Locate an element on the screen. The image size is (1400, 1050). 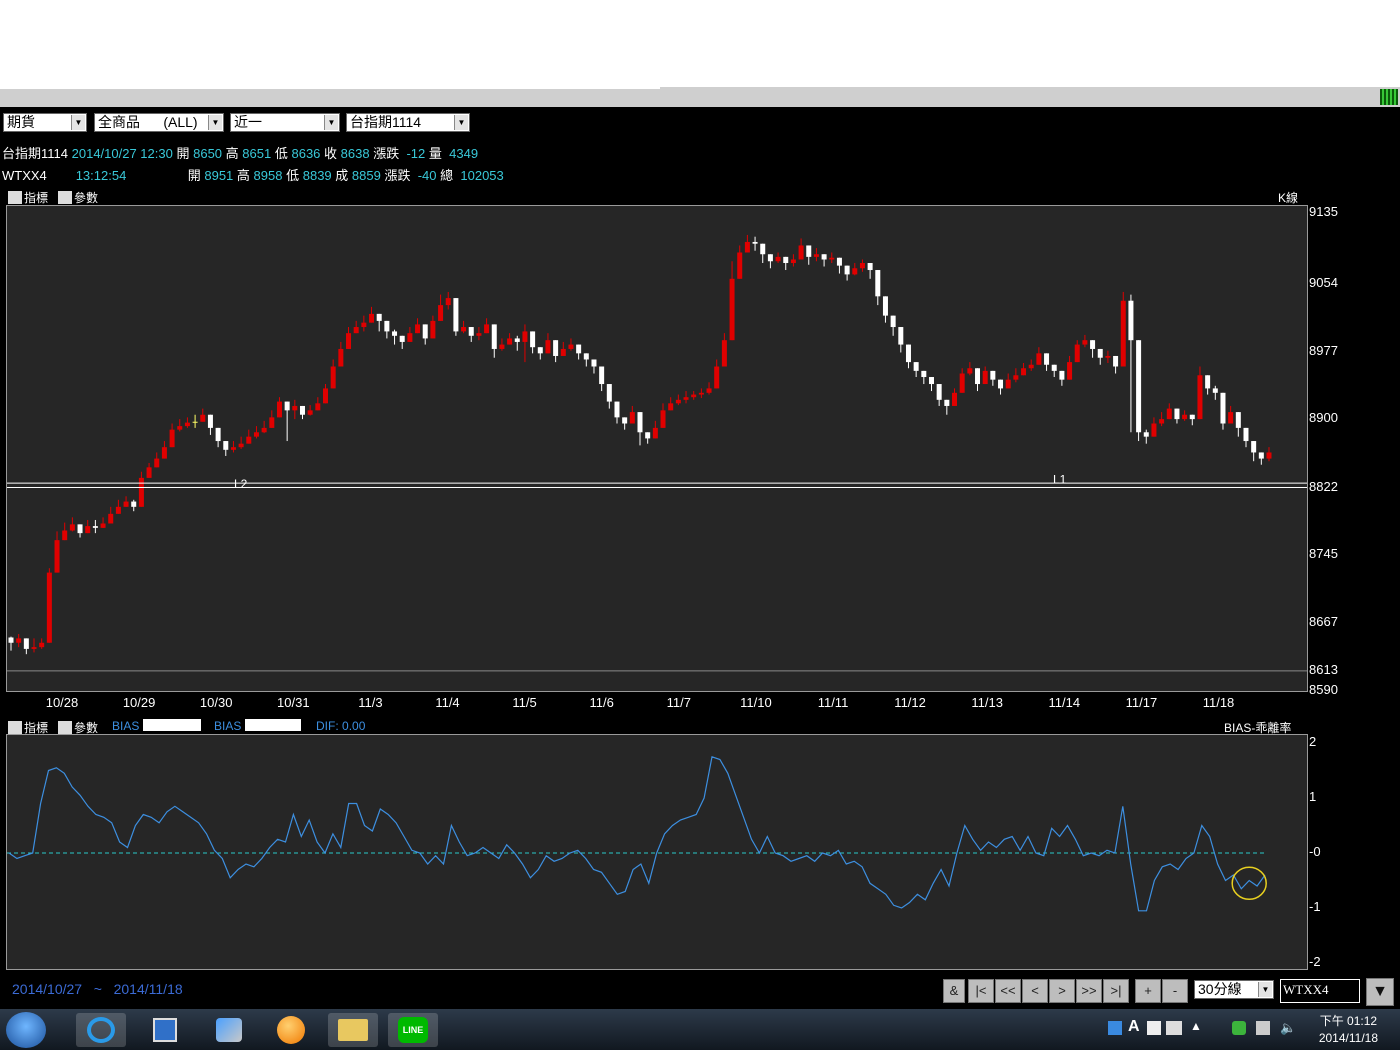
bias-y-tick-label: 1 is located at coordinates (1313, 796).